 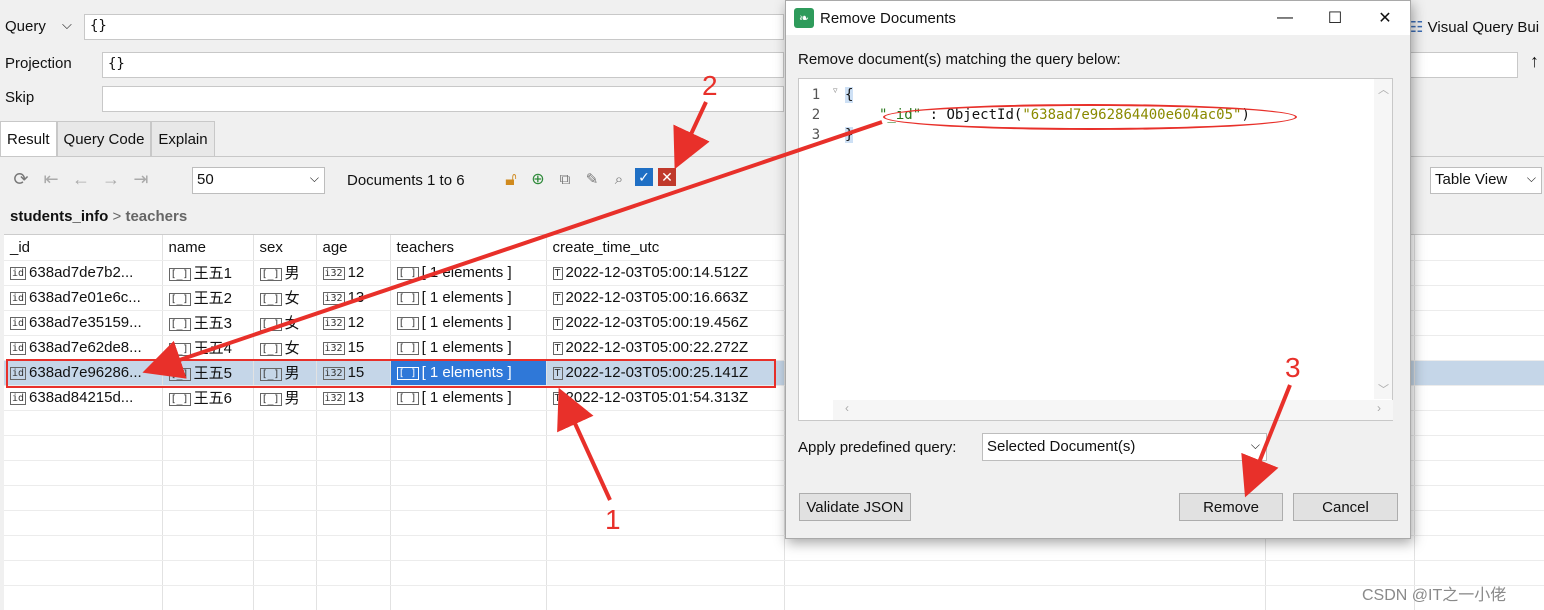 What do you see at coordinates (613, 519) in the screenshot?
I see `annotation-label-1: 1` at bounding box center [613, 519].